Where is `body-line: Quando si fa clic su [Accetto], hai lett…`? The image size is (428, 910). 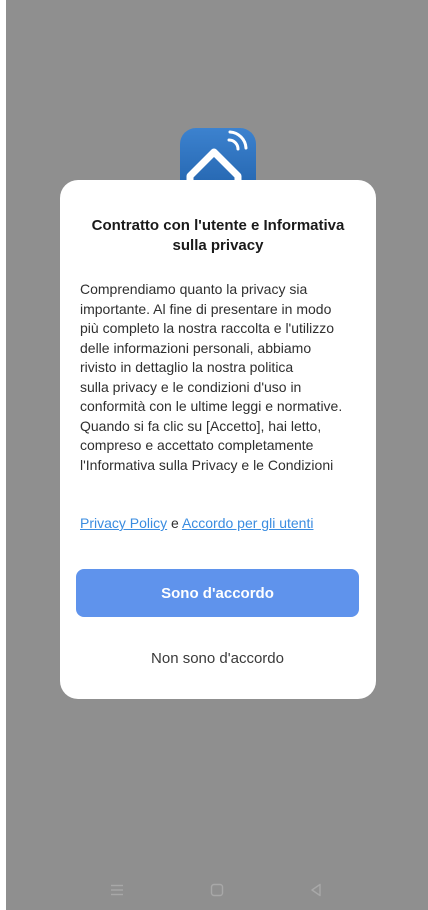 body-line: Quando si fa clic su [Accetto], hai lett… is located at coordinates (201, 425).